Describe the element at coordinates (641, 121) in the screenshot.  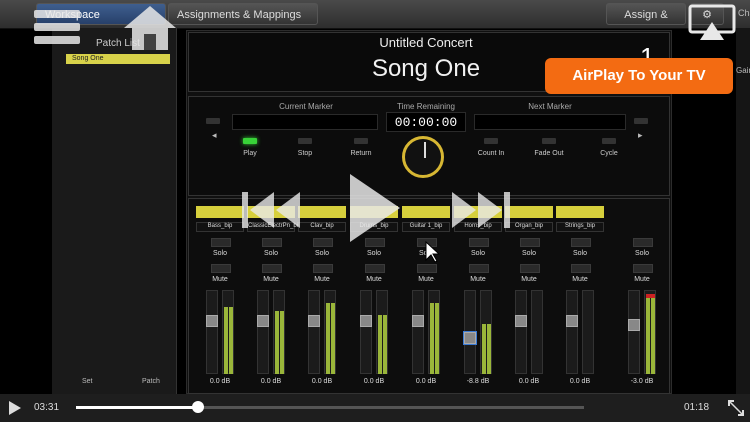
I see `marker-led-right` at that location.